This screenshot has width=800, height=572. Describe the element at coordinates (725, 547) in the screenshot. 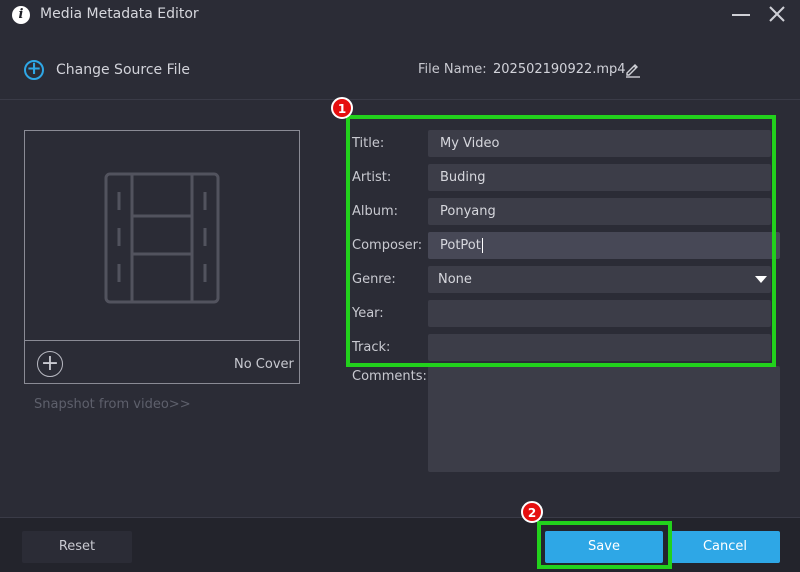

I see `cancel-button: Cancel` at that location.